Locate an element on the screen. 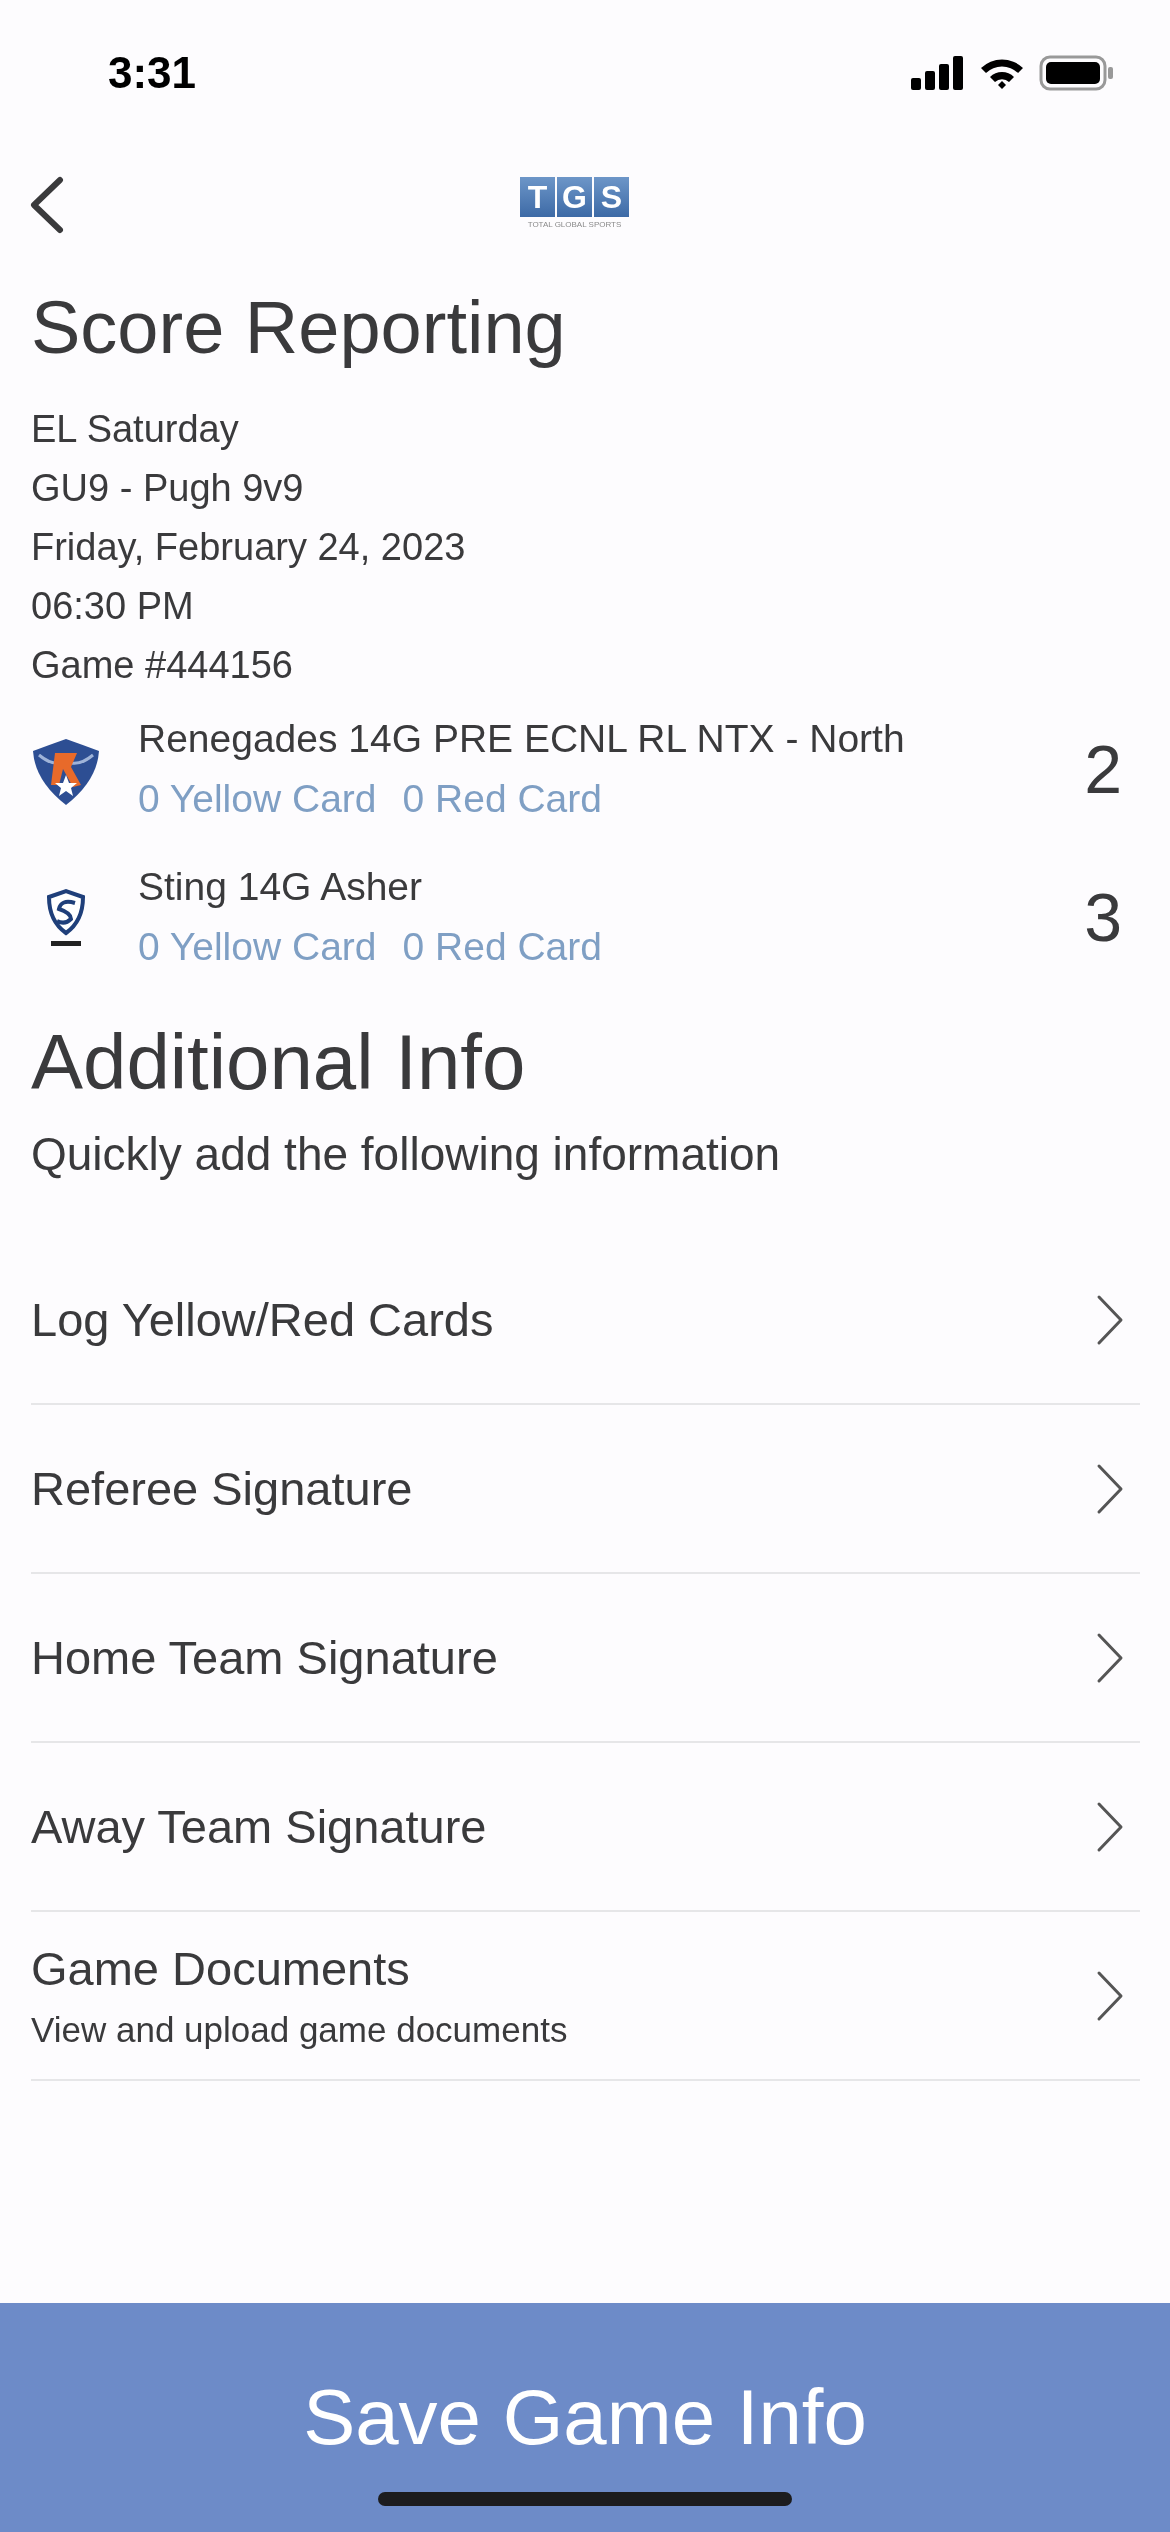 This screenshot has width=1170, height=2532. game-info-line: Game #444156 is located at coordinates (162, 665).